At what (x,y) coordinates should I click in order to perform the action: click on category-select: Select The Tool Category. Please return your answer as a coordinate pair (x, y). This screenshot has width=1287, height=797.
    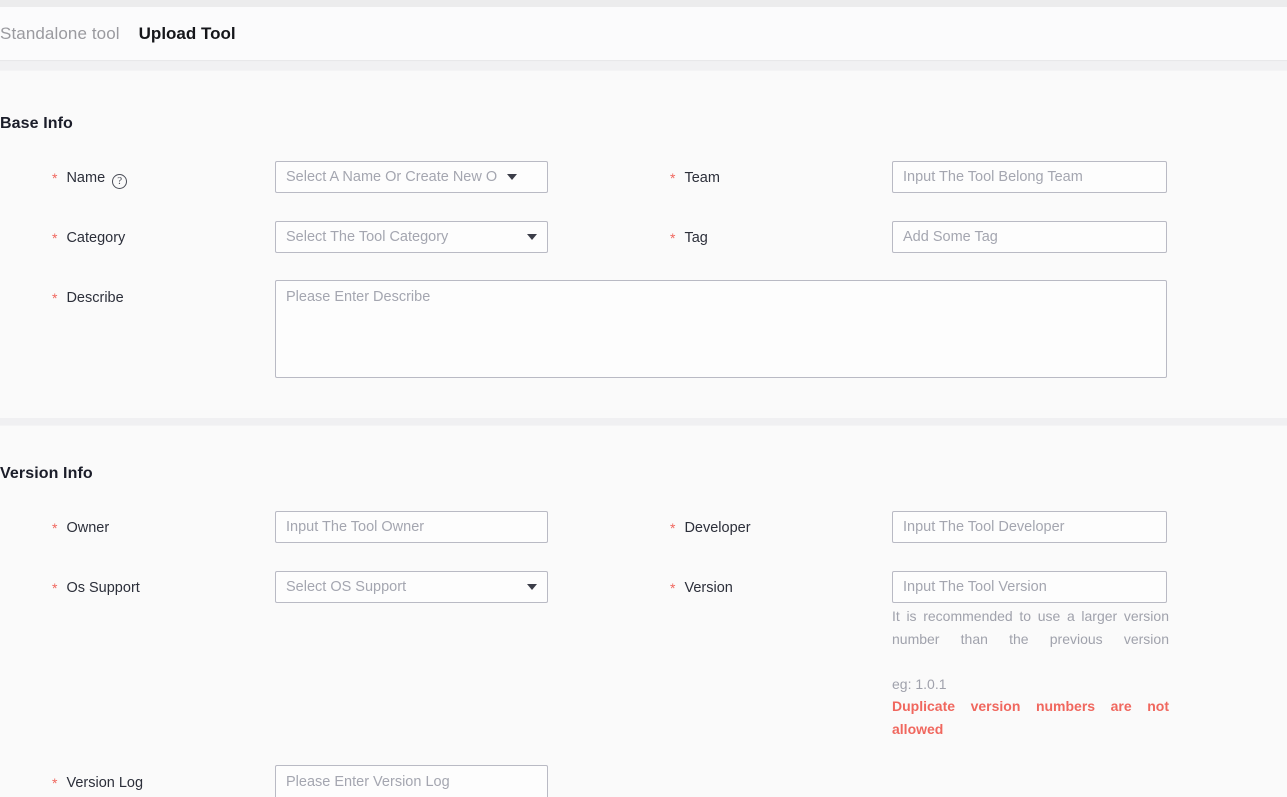
    Looking at the image, I should click on (411, 237).